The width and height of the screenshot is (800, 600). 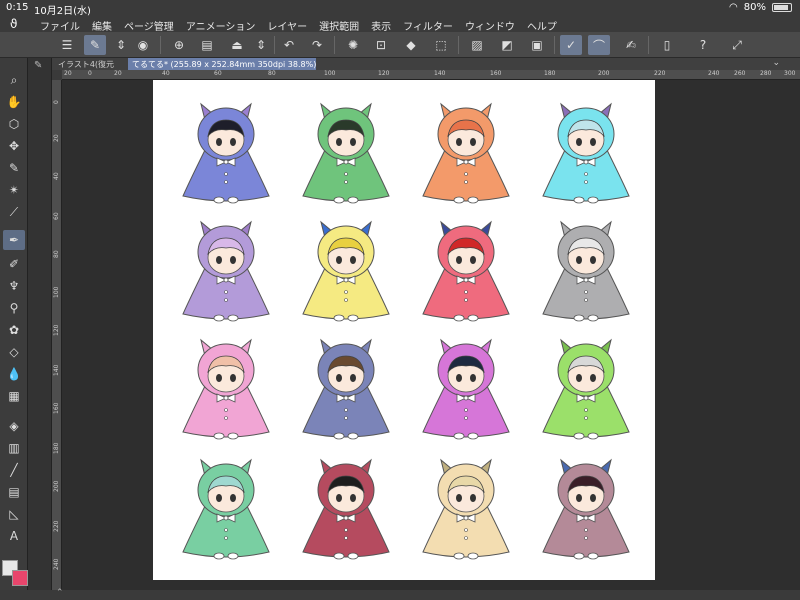 I want to click on ruler-label: 0, so click(x=56, y=102).